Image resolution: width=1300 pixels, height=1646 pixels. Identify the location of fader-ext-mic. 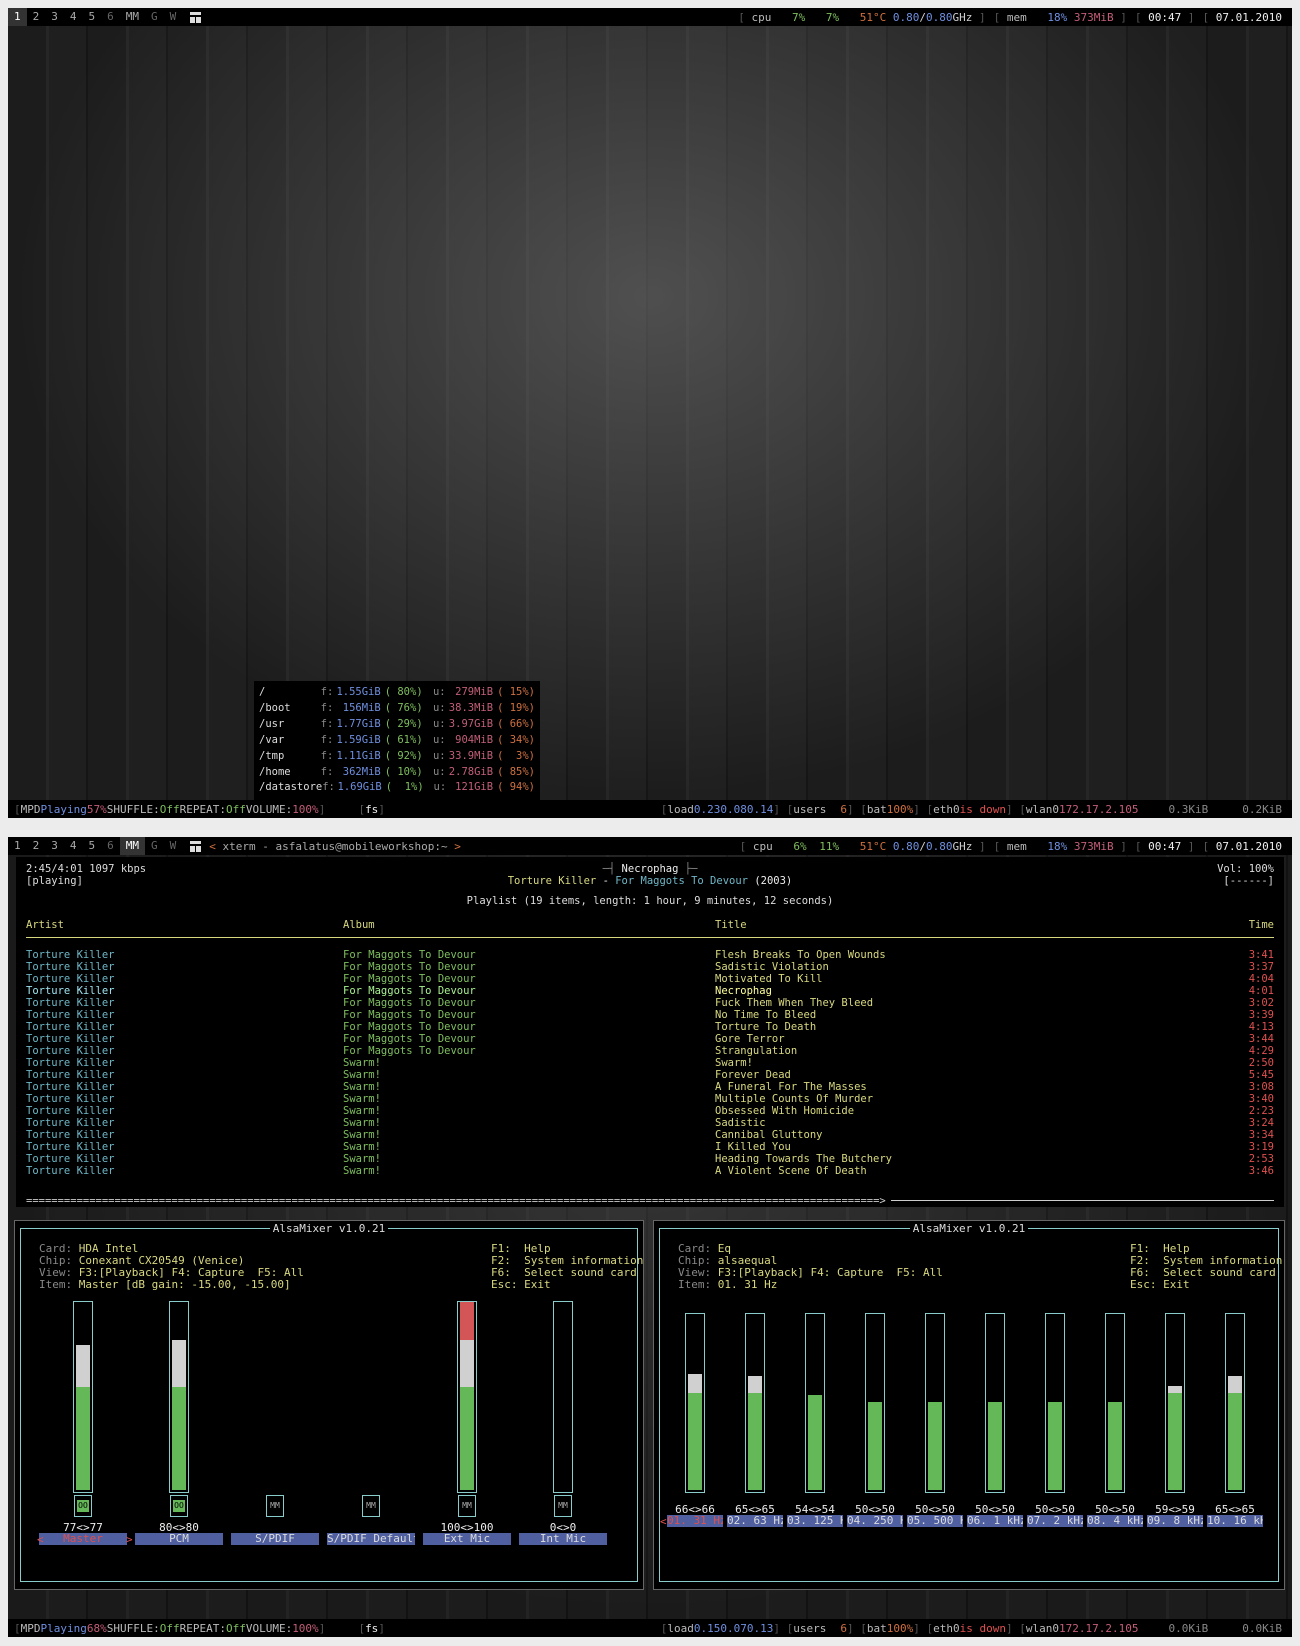
(467, 1397).